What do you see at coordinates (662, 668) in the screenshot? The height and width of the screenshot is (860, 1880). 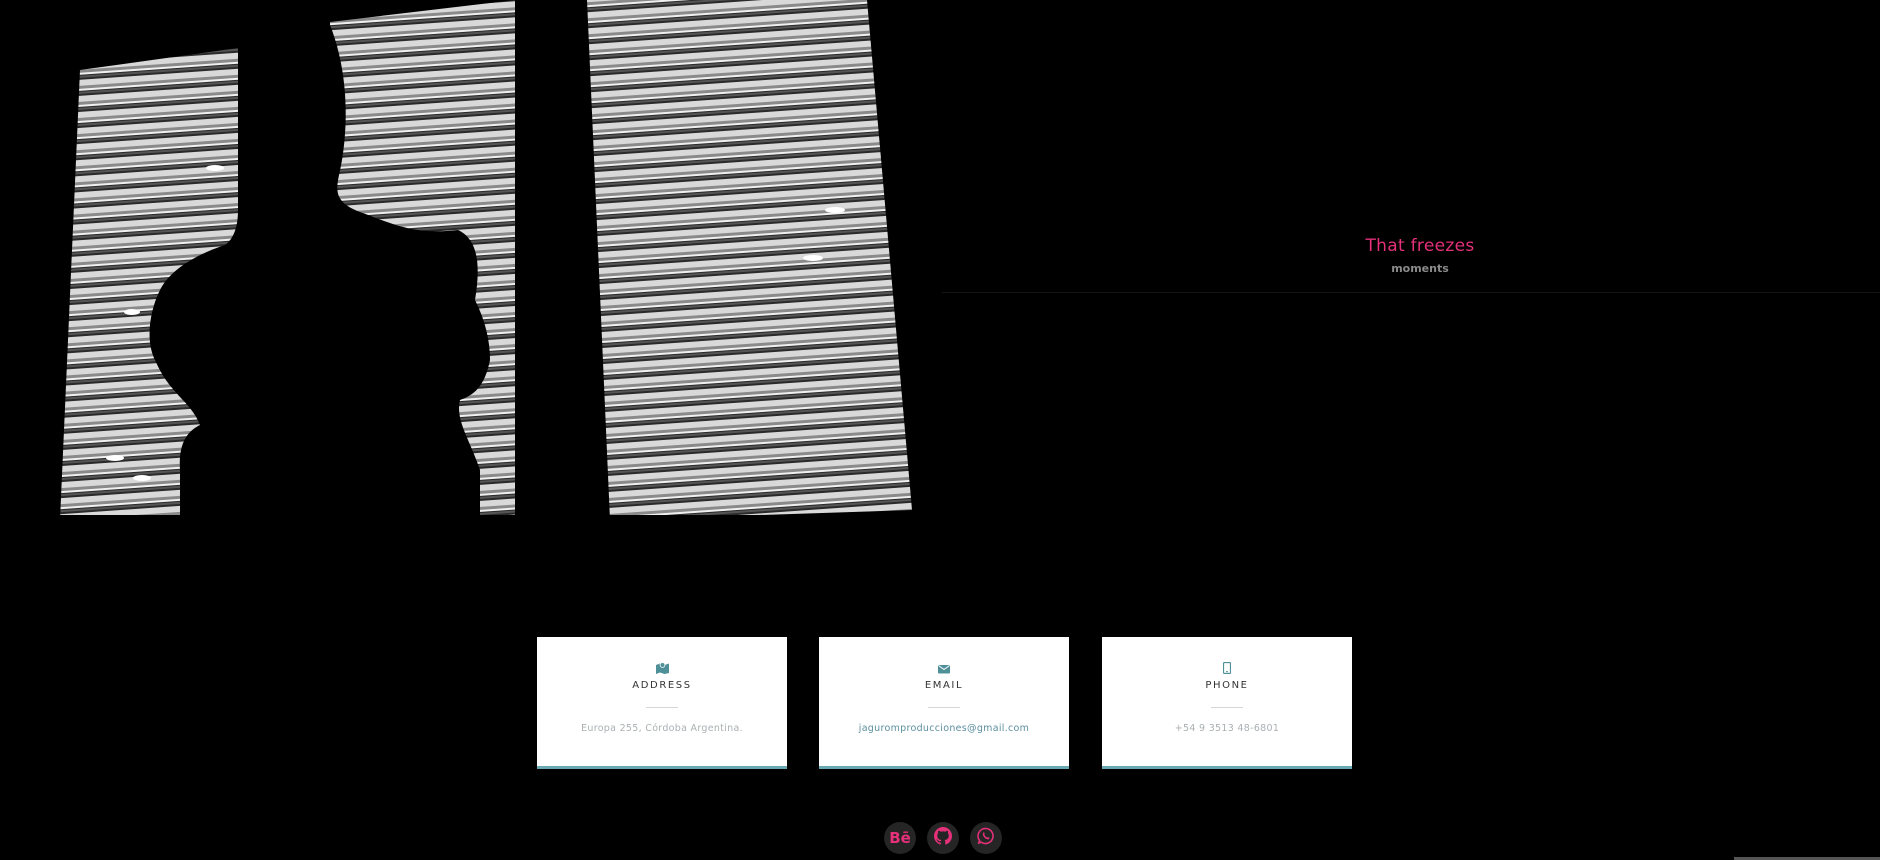 I see `map-icon` at bounding box center [662, 668].